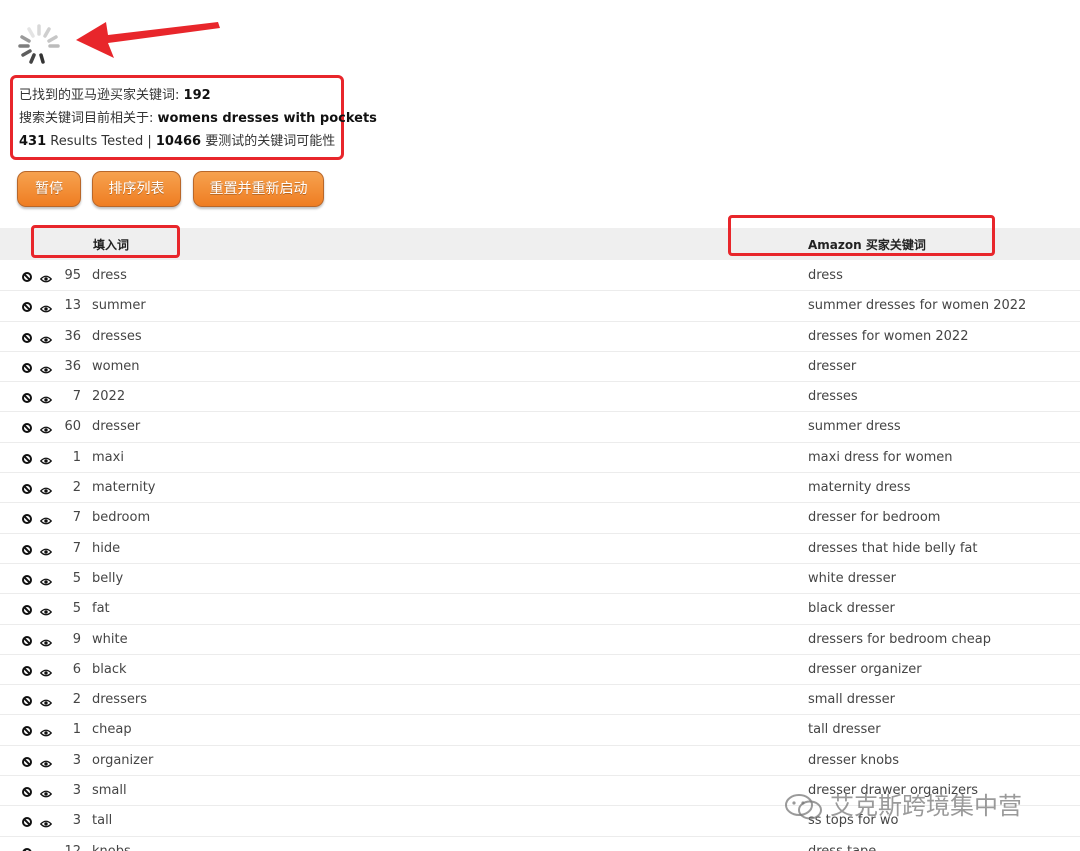 This screenshot has height=851, width=1080. I want to click on annotation-arrow, so click(148, 40).